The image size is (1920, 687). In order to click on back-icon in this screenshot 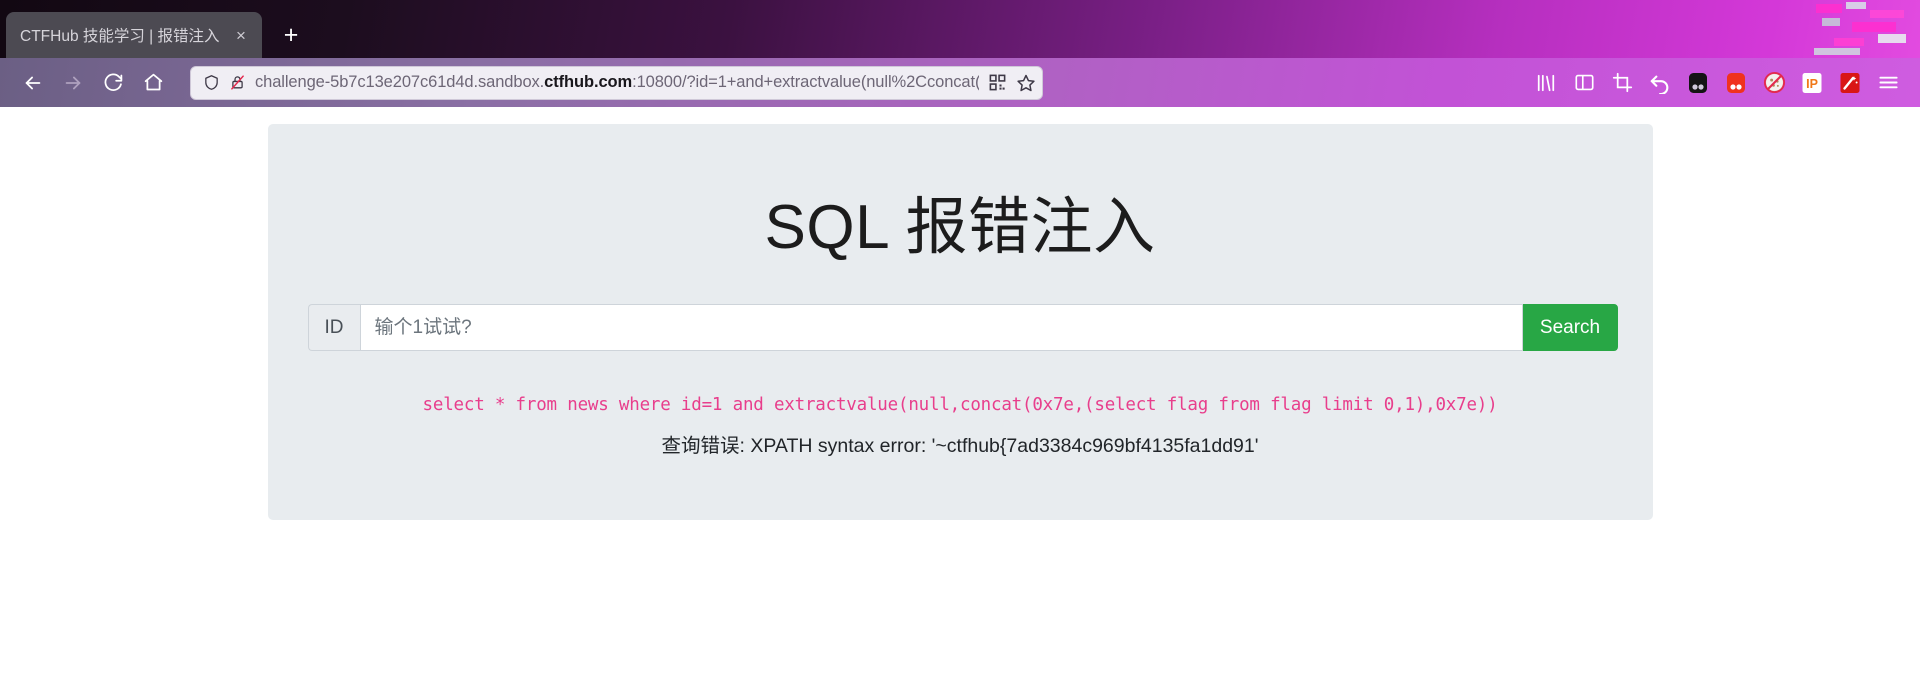, I will do `click(33, 83)`.